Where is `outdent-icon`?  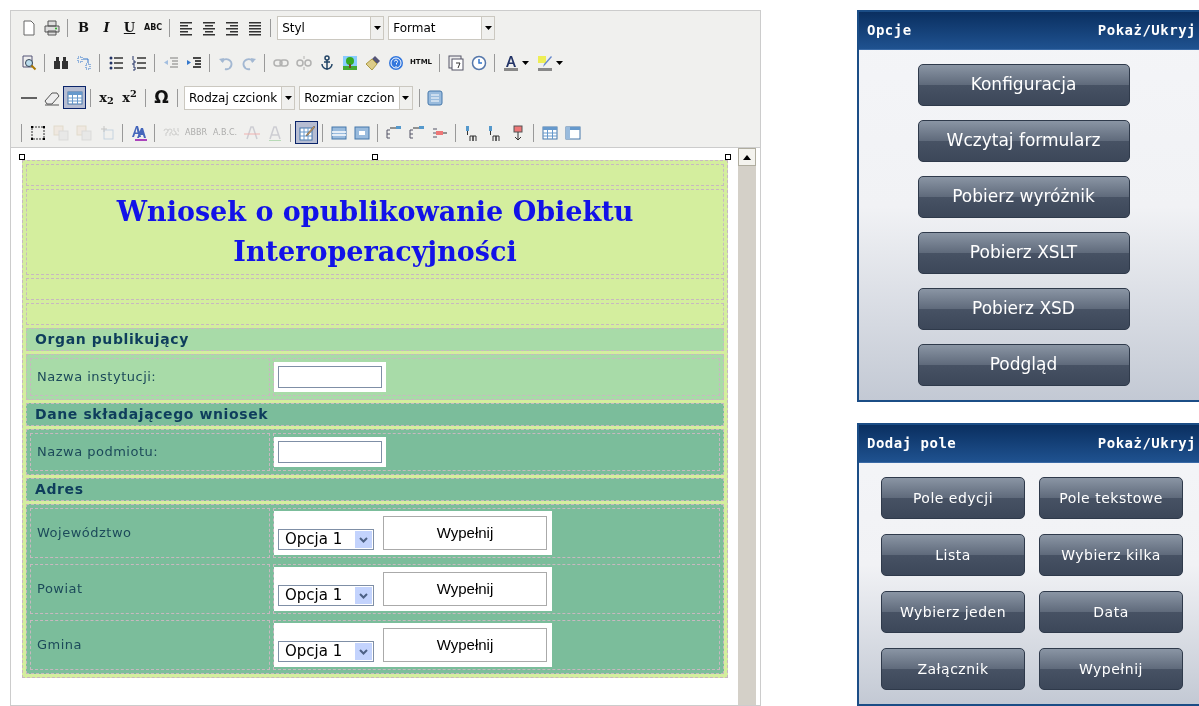 outdent-icon is located at coordinates (170, 62).